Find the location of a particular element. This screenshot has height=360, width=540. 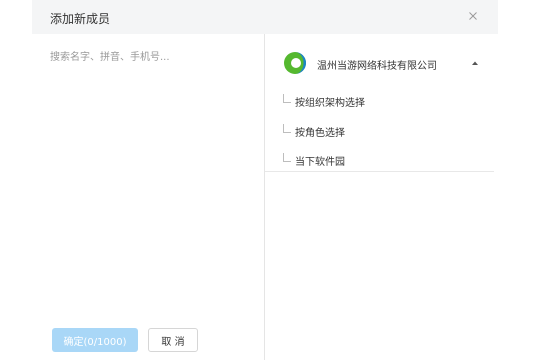

caret-up-icon is located at coordinates (475, 63).